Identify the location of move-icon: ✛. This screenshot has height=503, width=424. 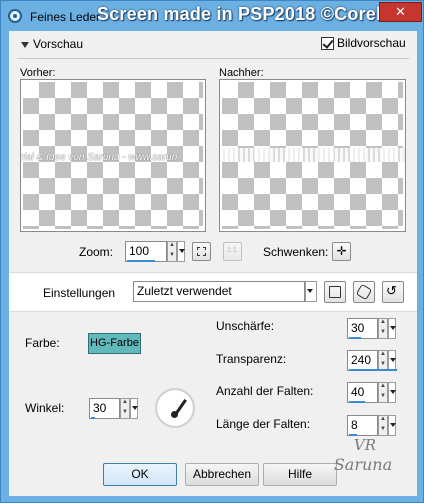
(341, 251).